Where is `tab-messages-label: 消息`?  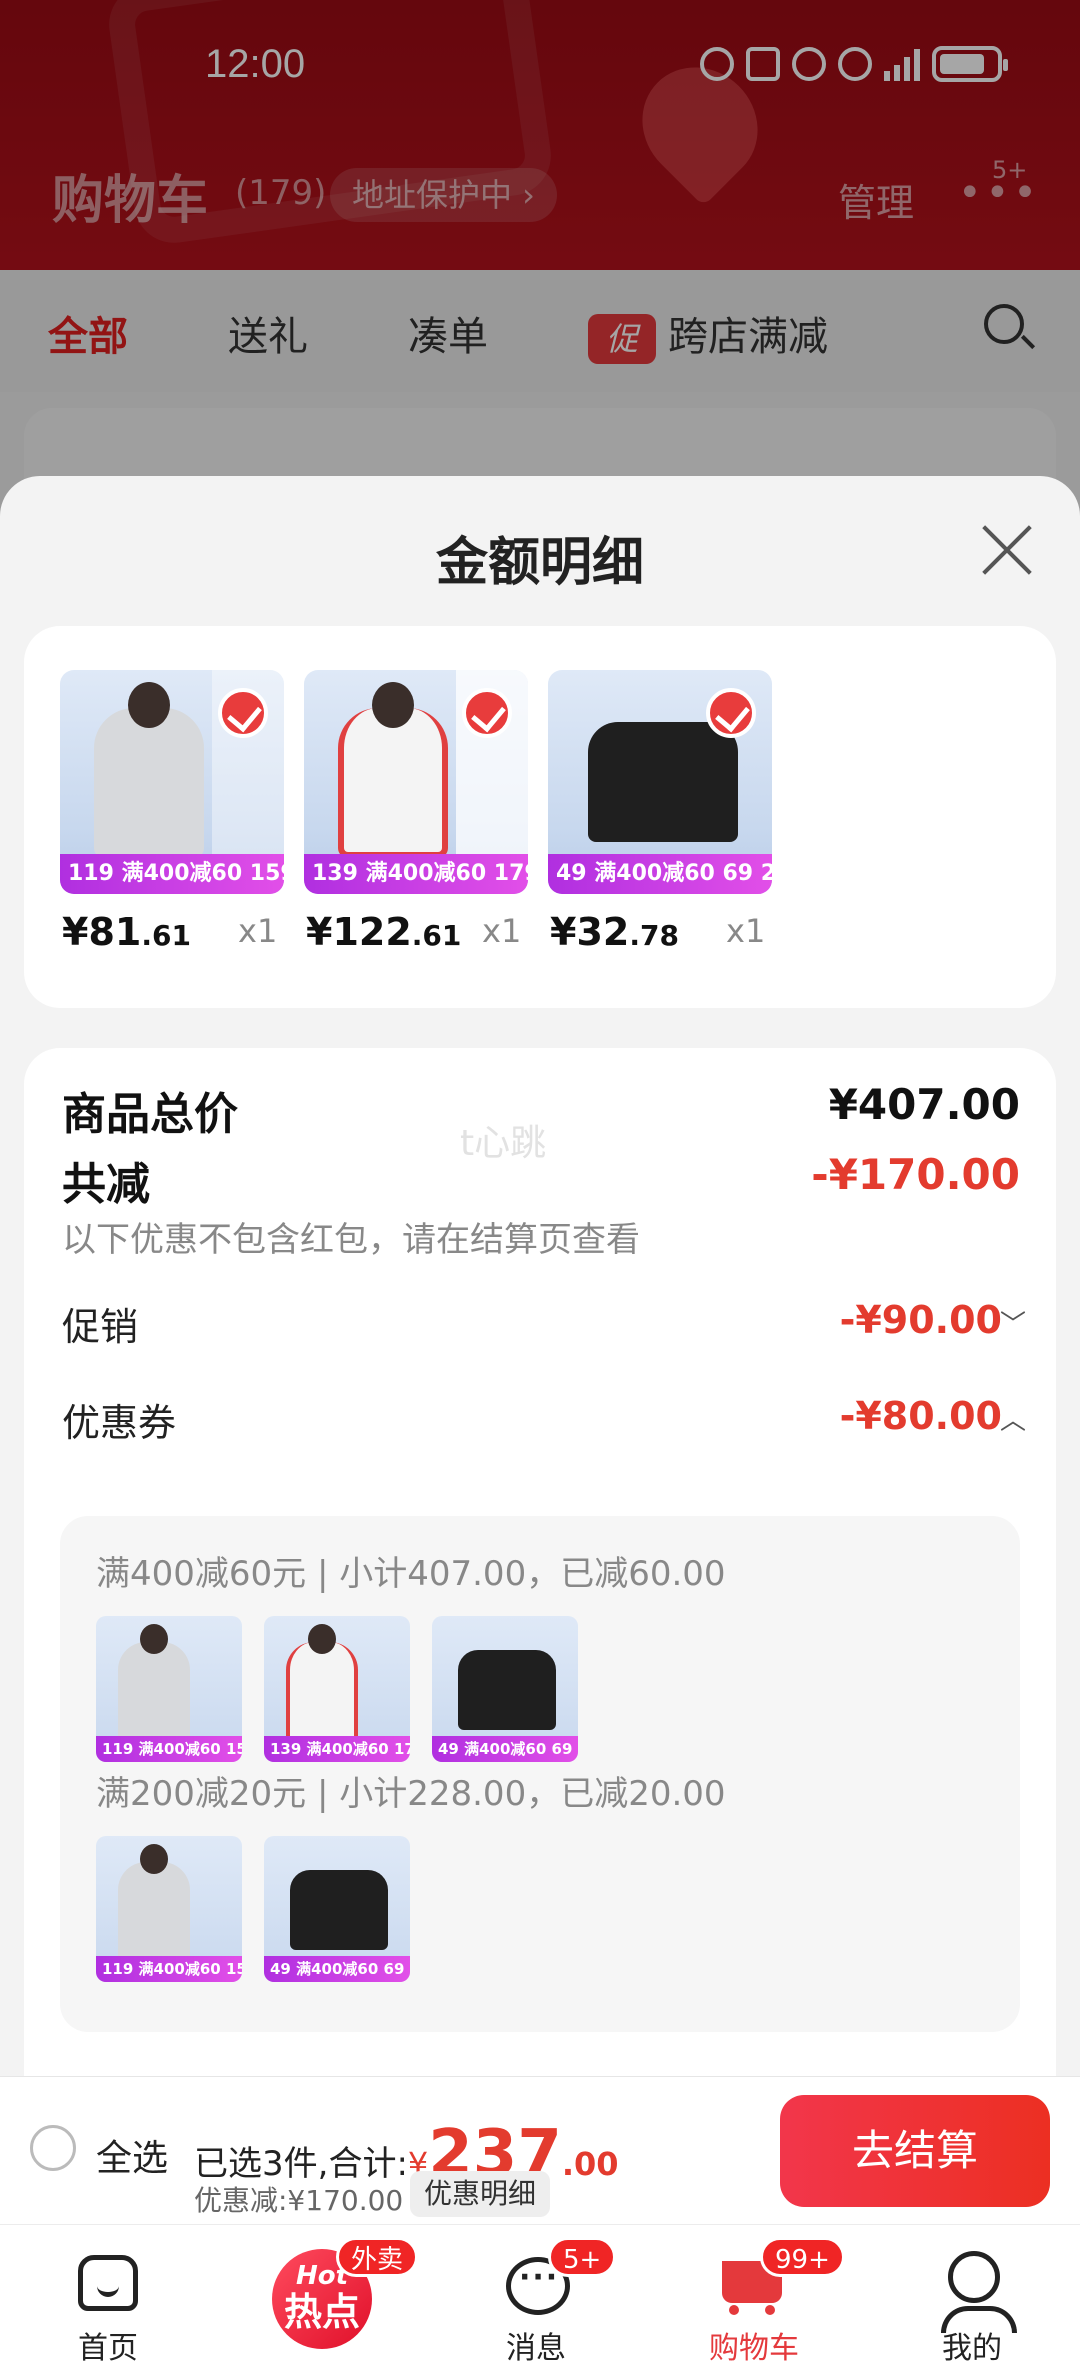
tab-messages-label: 消息 is located at coordinates (536, 2348).